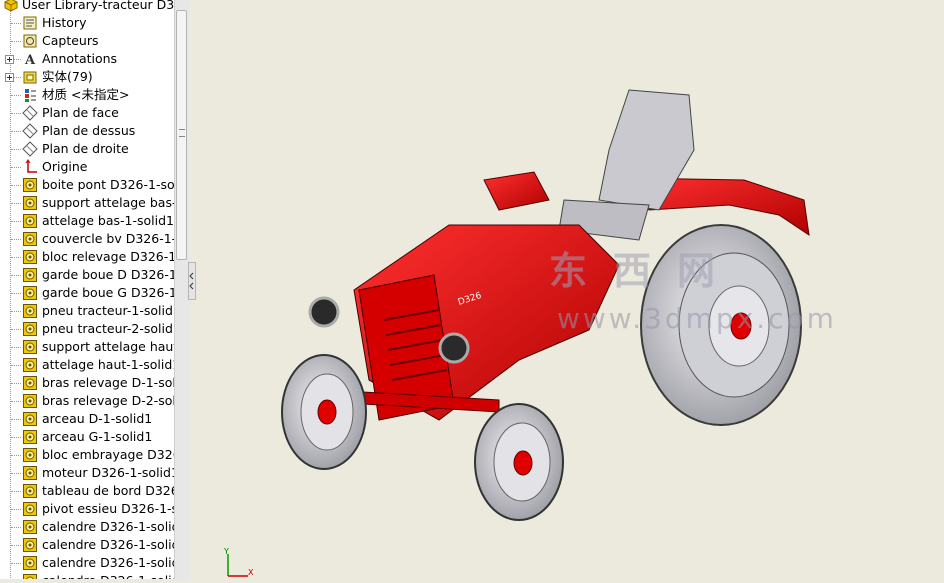 Image resolution: width=944 pixels, height=583 pixels. I want to click on tree-item: pneu tracteur-2-solid1, so click(87, 329).